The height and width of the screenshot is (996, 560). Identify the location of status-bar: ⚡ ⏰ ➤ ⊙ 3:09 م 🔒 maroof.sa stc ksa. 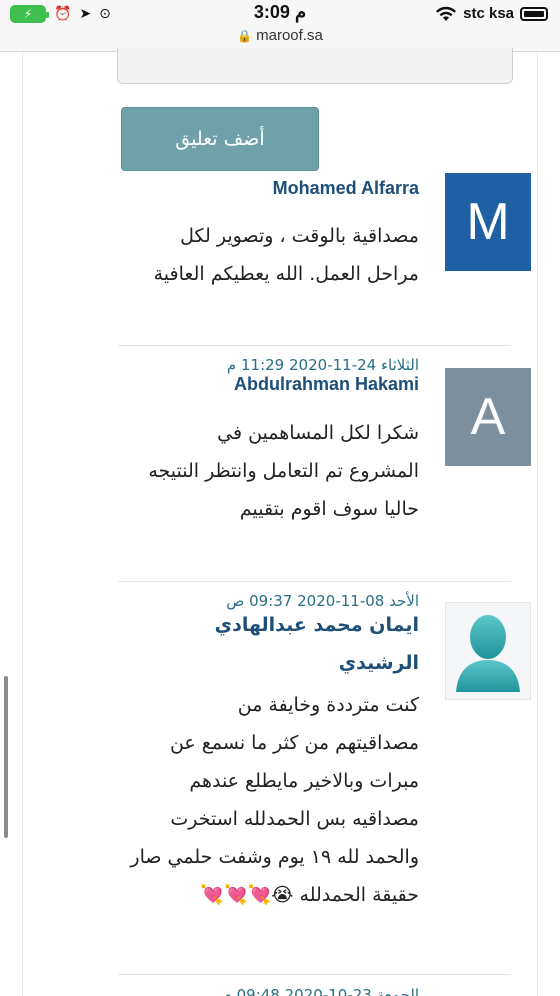
(280, 26).